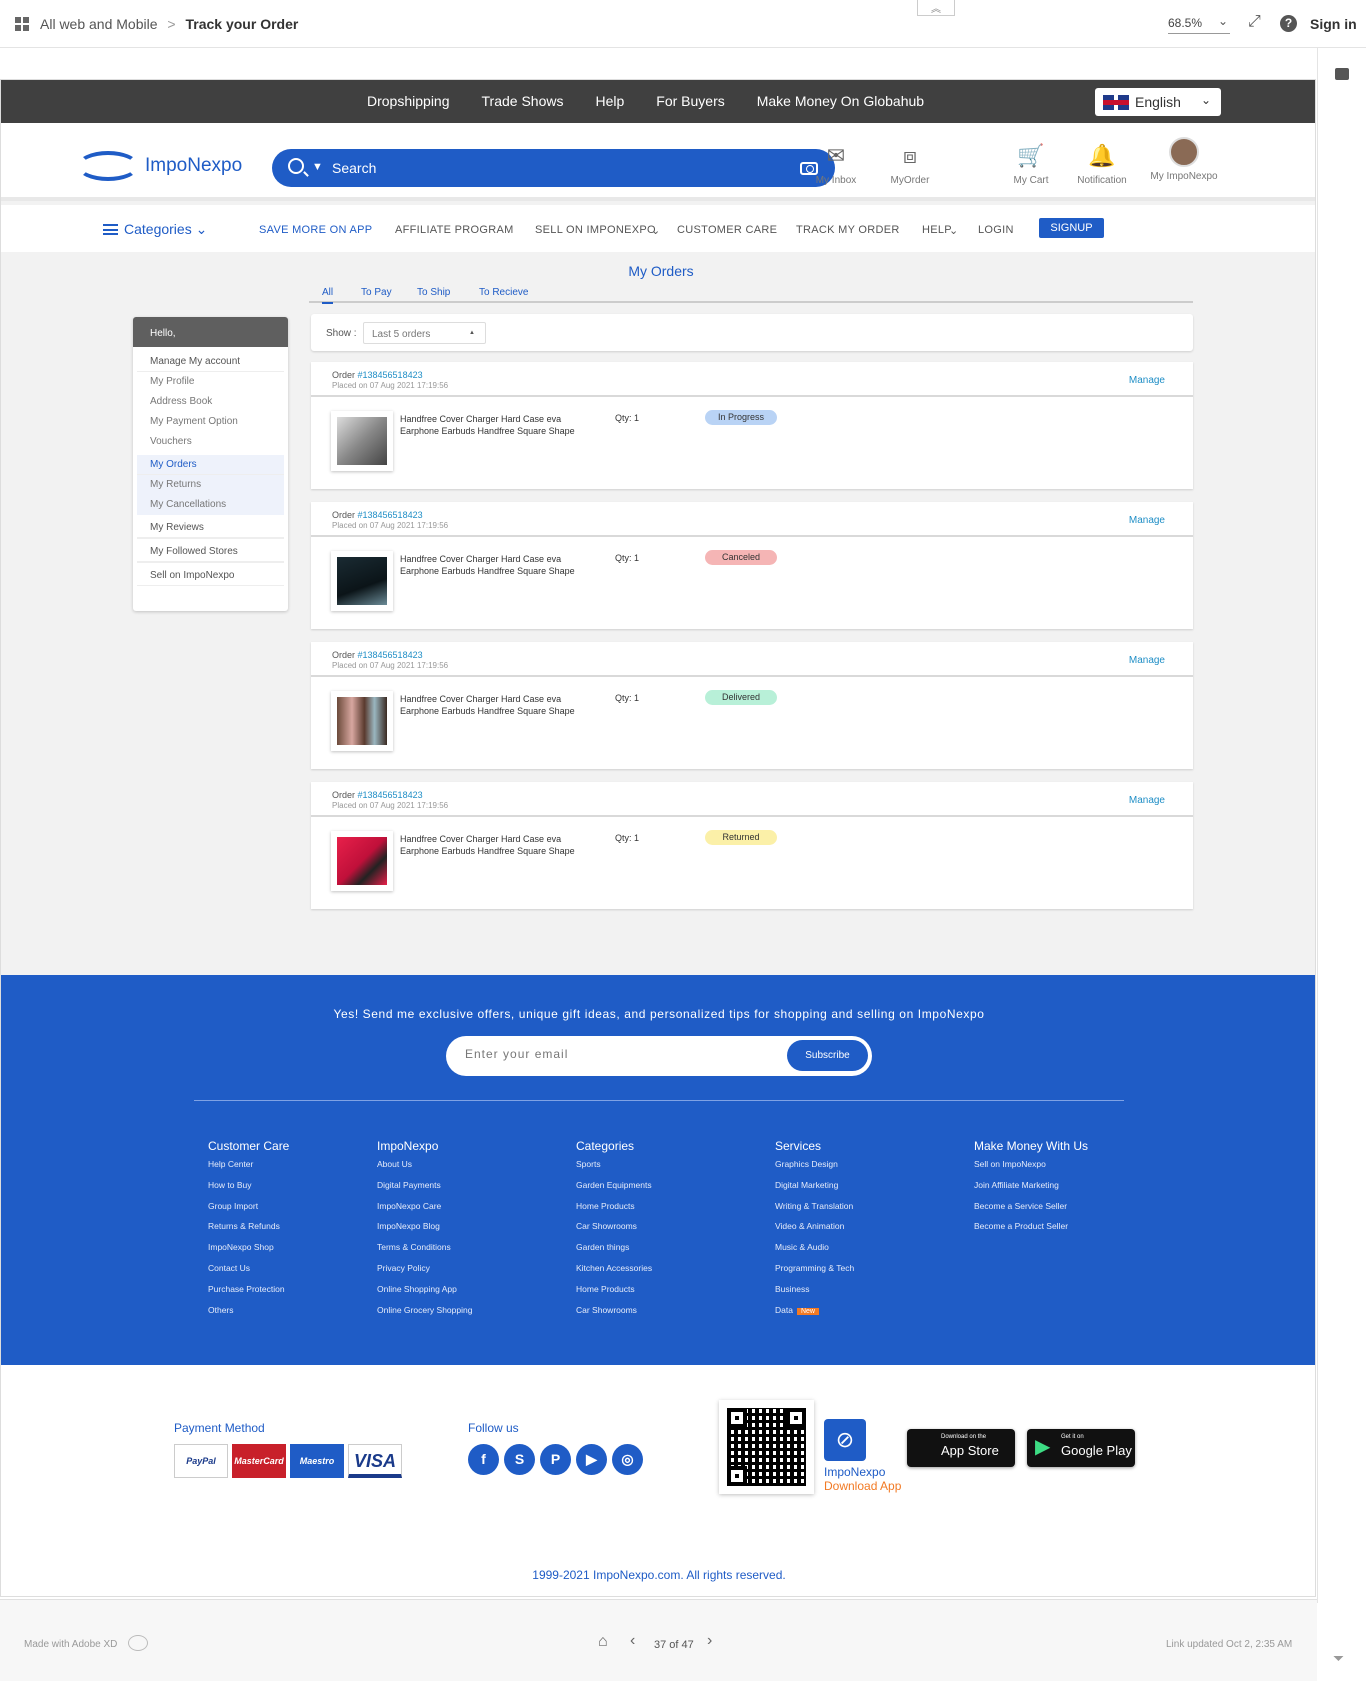  Describe the element at coordinates (22, 24) in the screenshot. I see `grid-icon` at that location.